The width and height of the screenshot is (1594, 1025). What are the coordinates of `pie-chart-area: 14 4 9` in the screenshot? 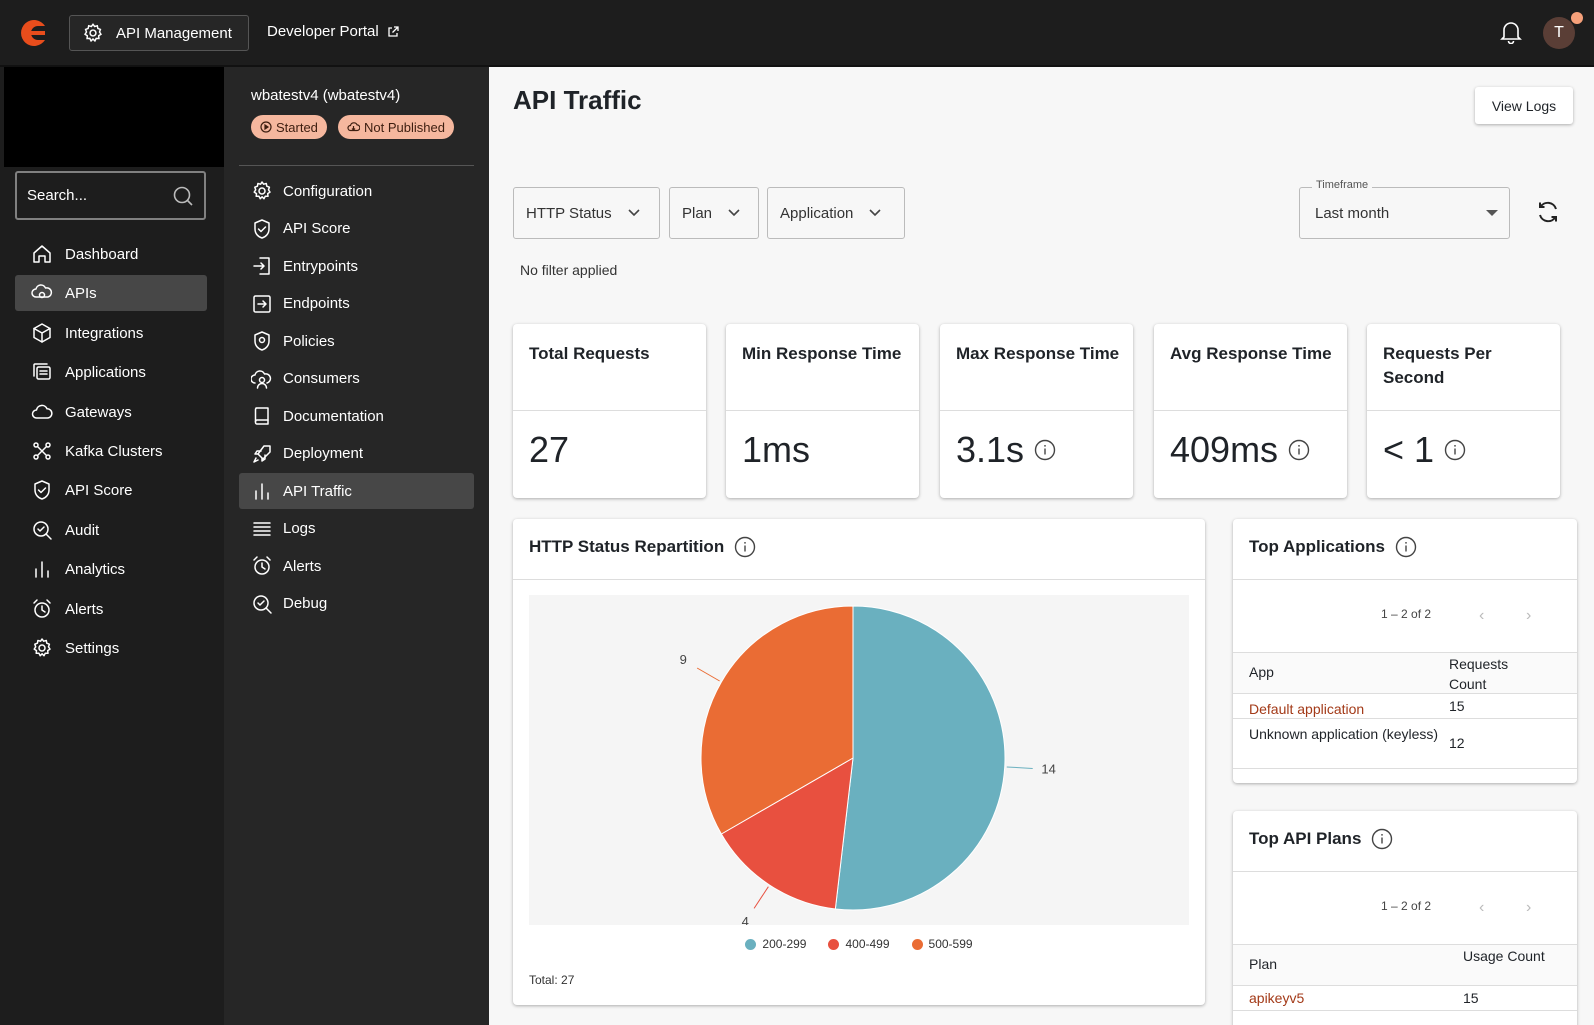 It's located at (859, 760).